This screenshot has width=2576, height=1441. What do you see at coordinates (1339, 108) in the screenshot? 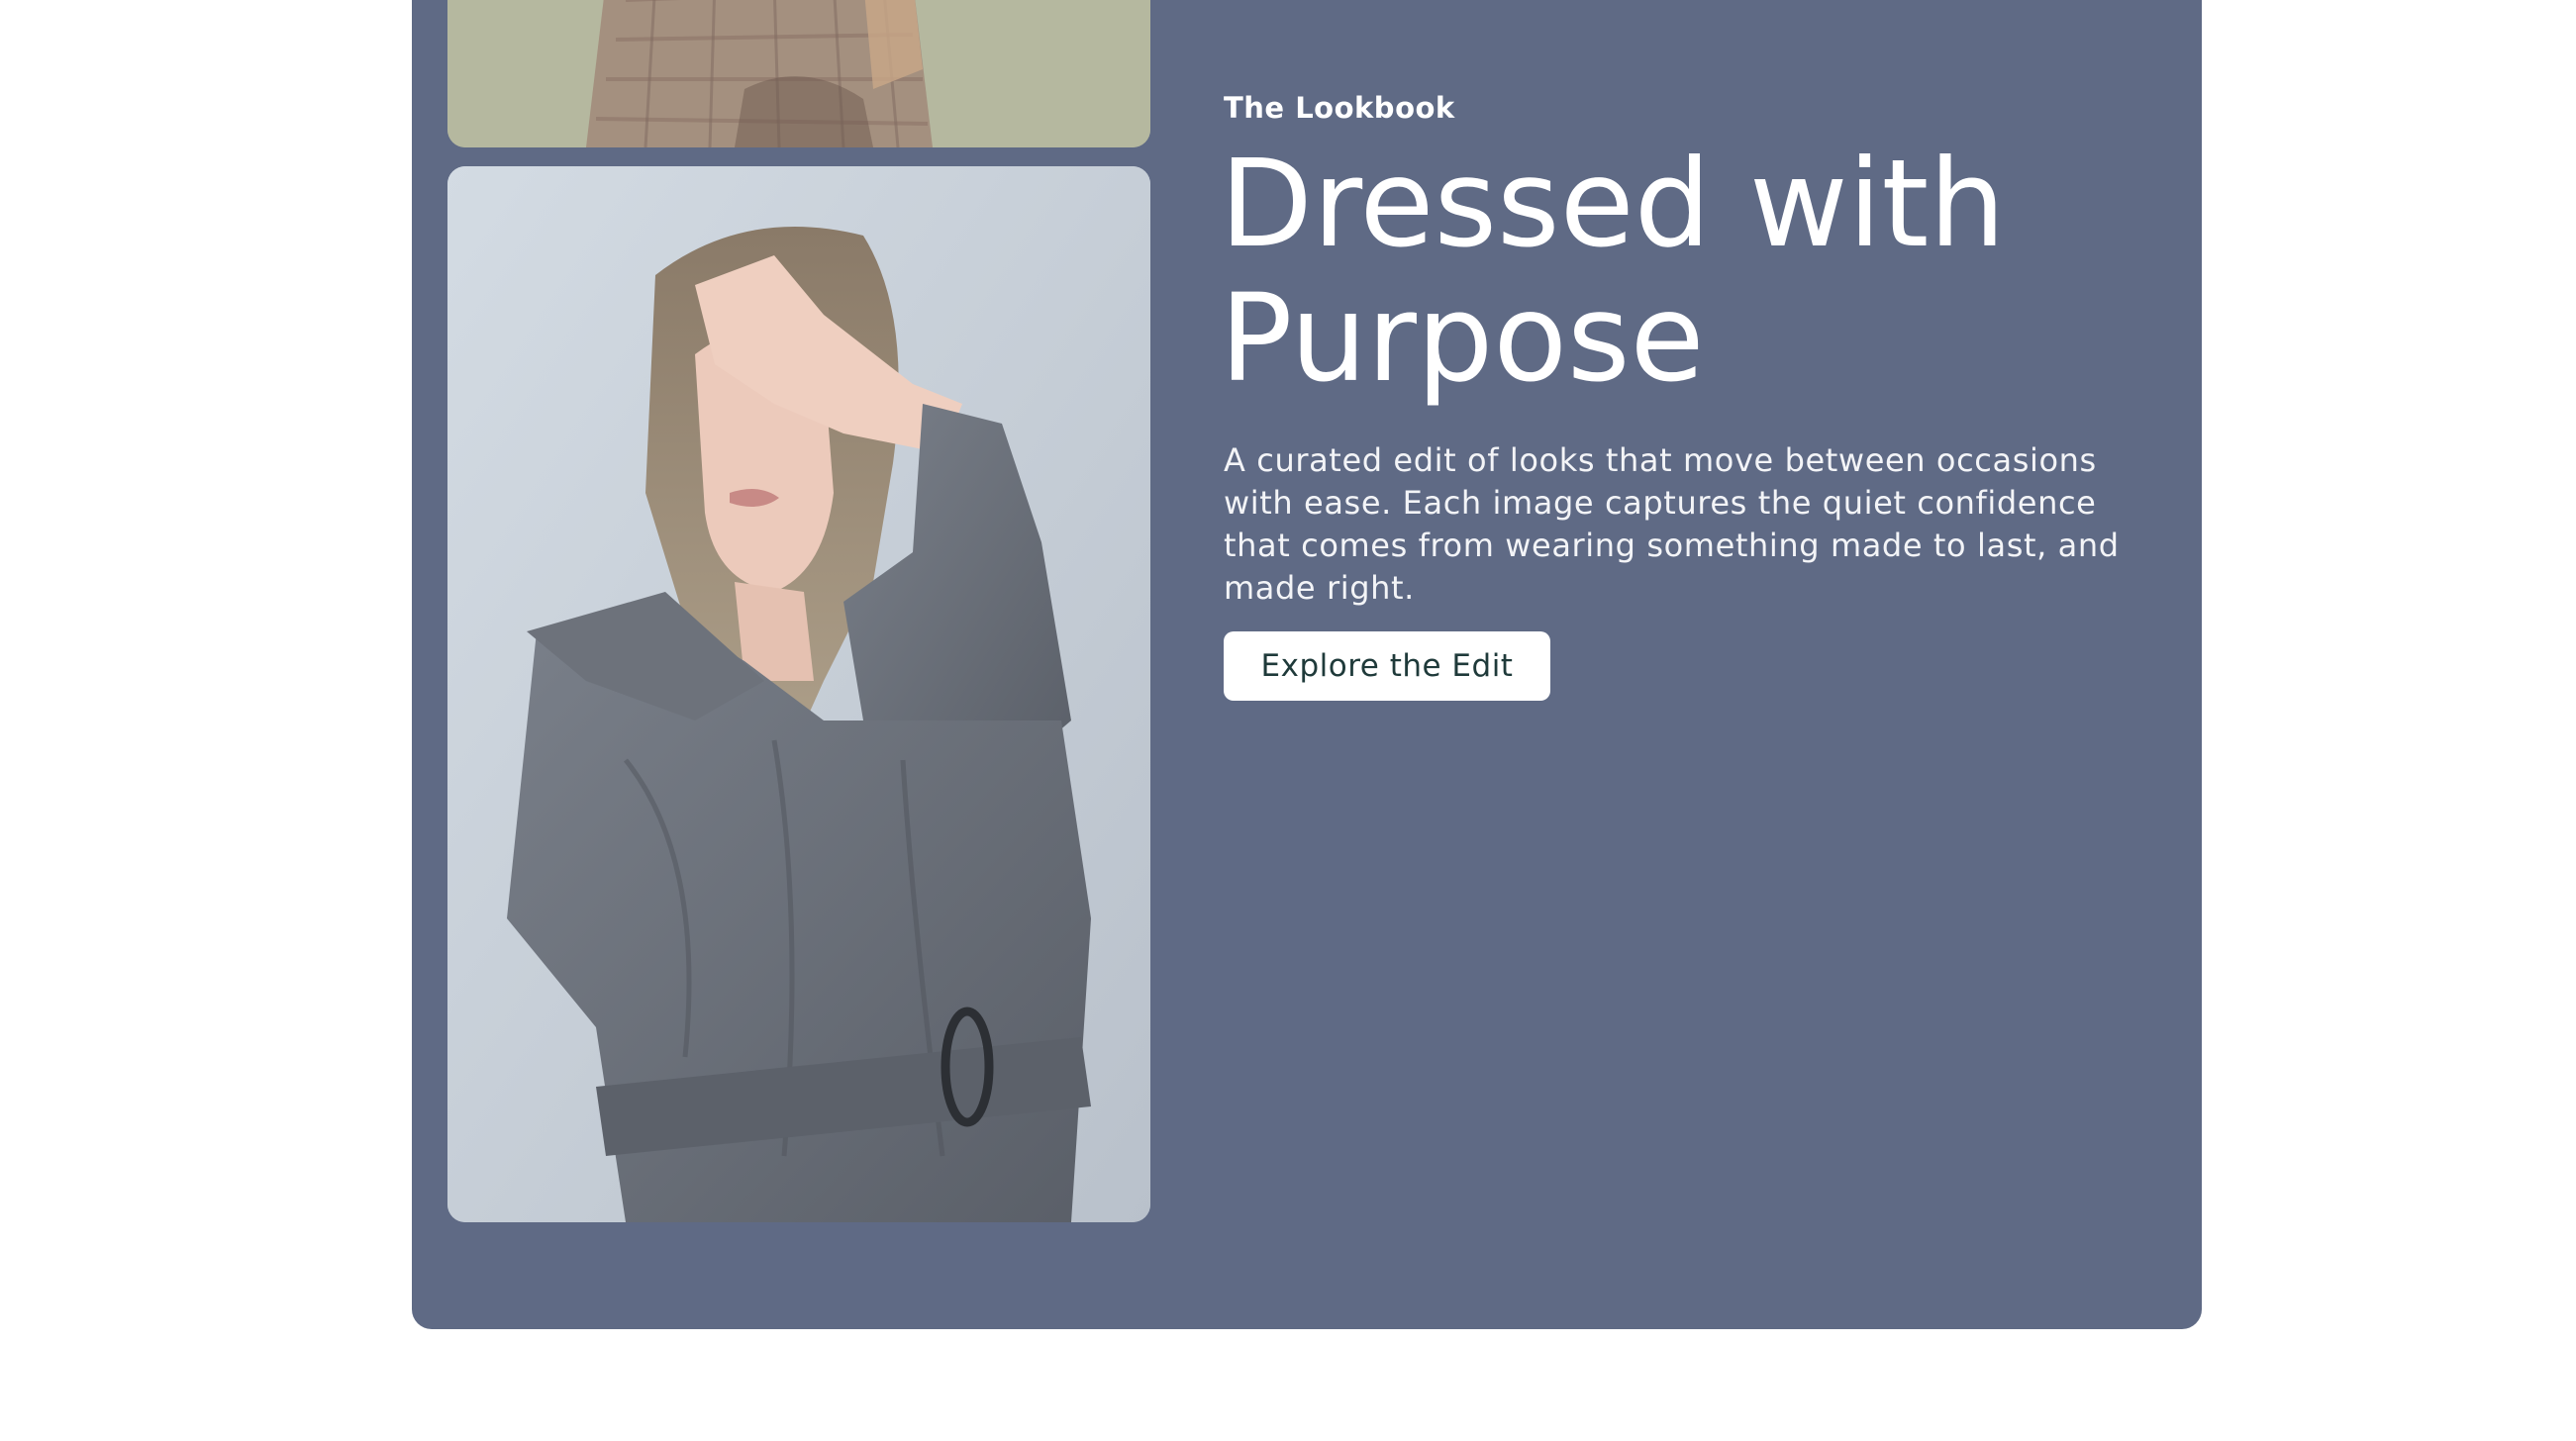
I see `section-eyebrow: The Lookbook` at bounding box center [1339, 108].